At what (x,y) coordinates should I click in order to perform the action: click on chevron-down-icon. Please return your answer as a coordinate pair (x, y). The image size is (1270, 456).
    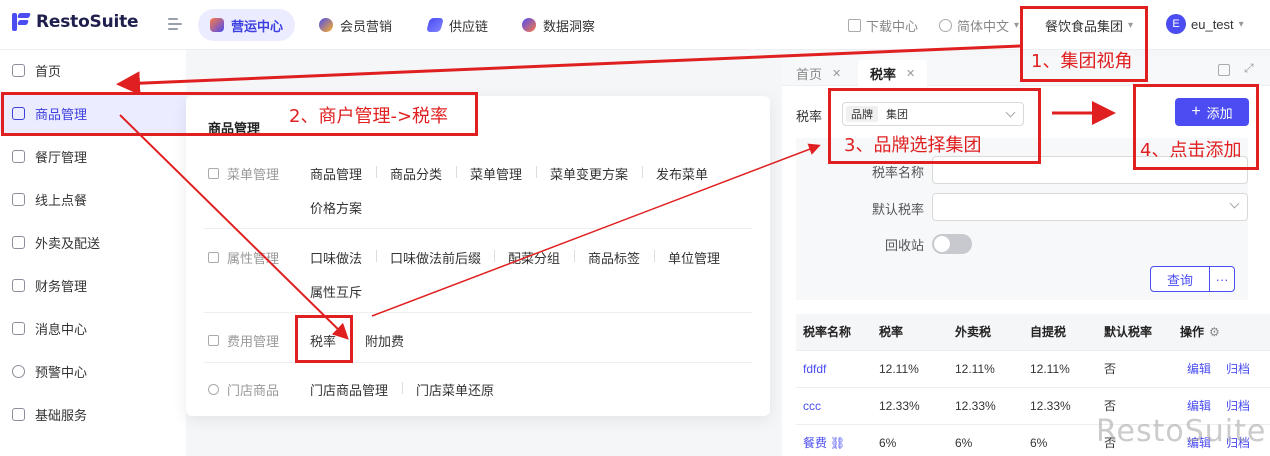
    Looking at the image, I should click on (1234, 203).